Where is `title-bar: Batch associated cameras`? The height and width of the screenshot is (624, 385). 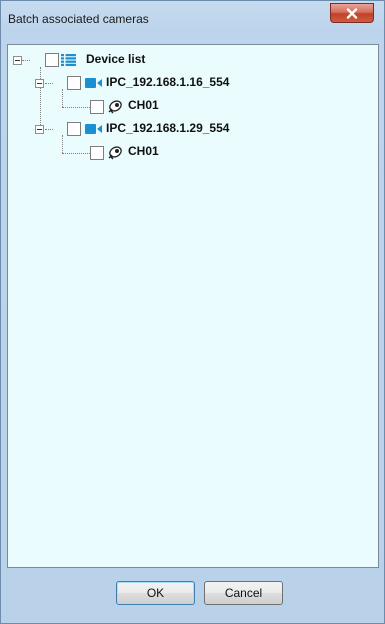 title-bar: Batch associated cameras is located at coordinates (192, 19).